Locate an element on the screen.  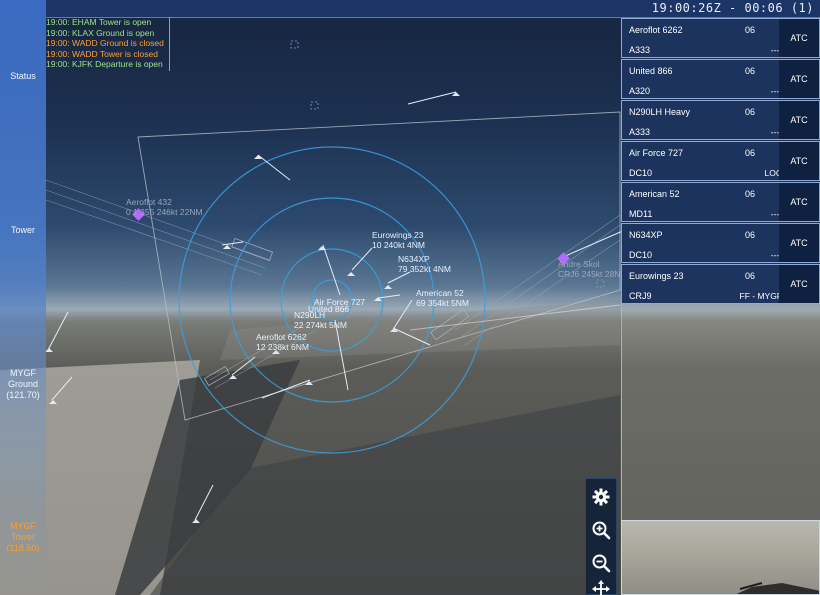
radar-label-line2: 10 240kt 4NM is located at coordinates (398, 245).